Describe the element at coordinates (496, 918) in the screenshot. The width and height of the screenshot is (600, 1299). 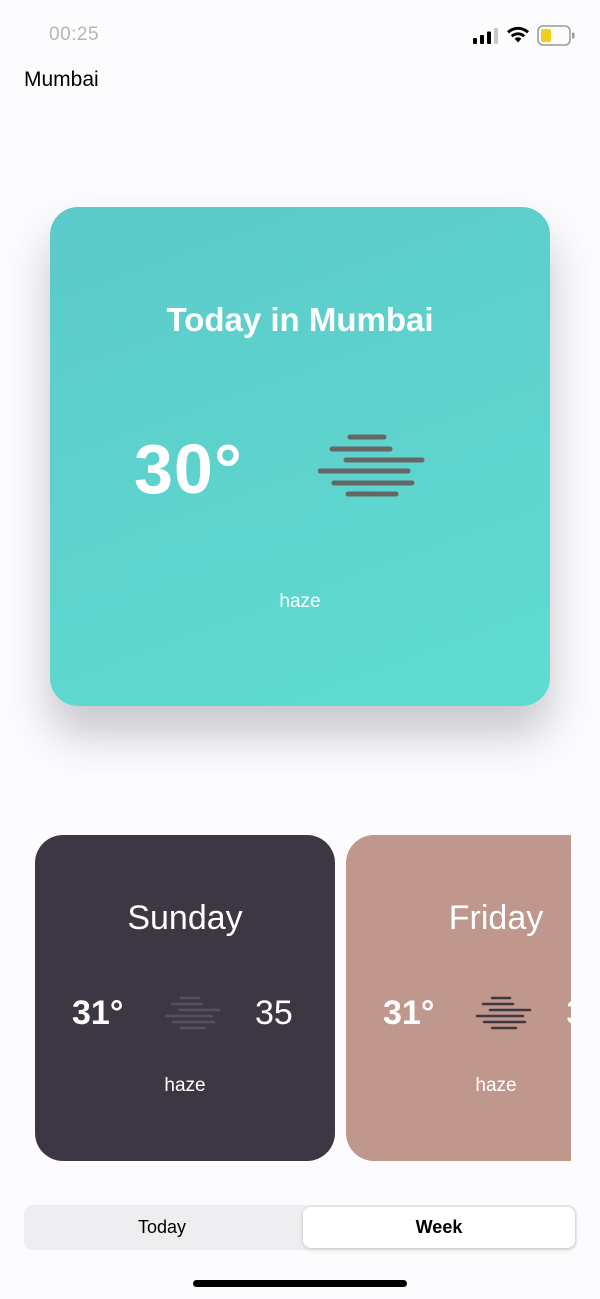
I see `forecast-day-name: Friday` at that location.